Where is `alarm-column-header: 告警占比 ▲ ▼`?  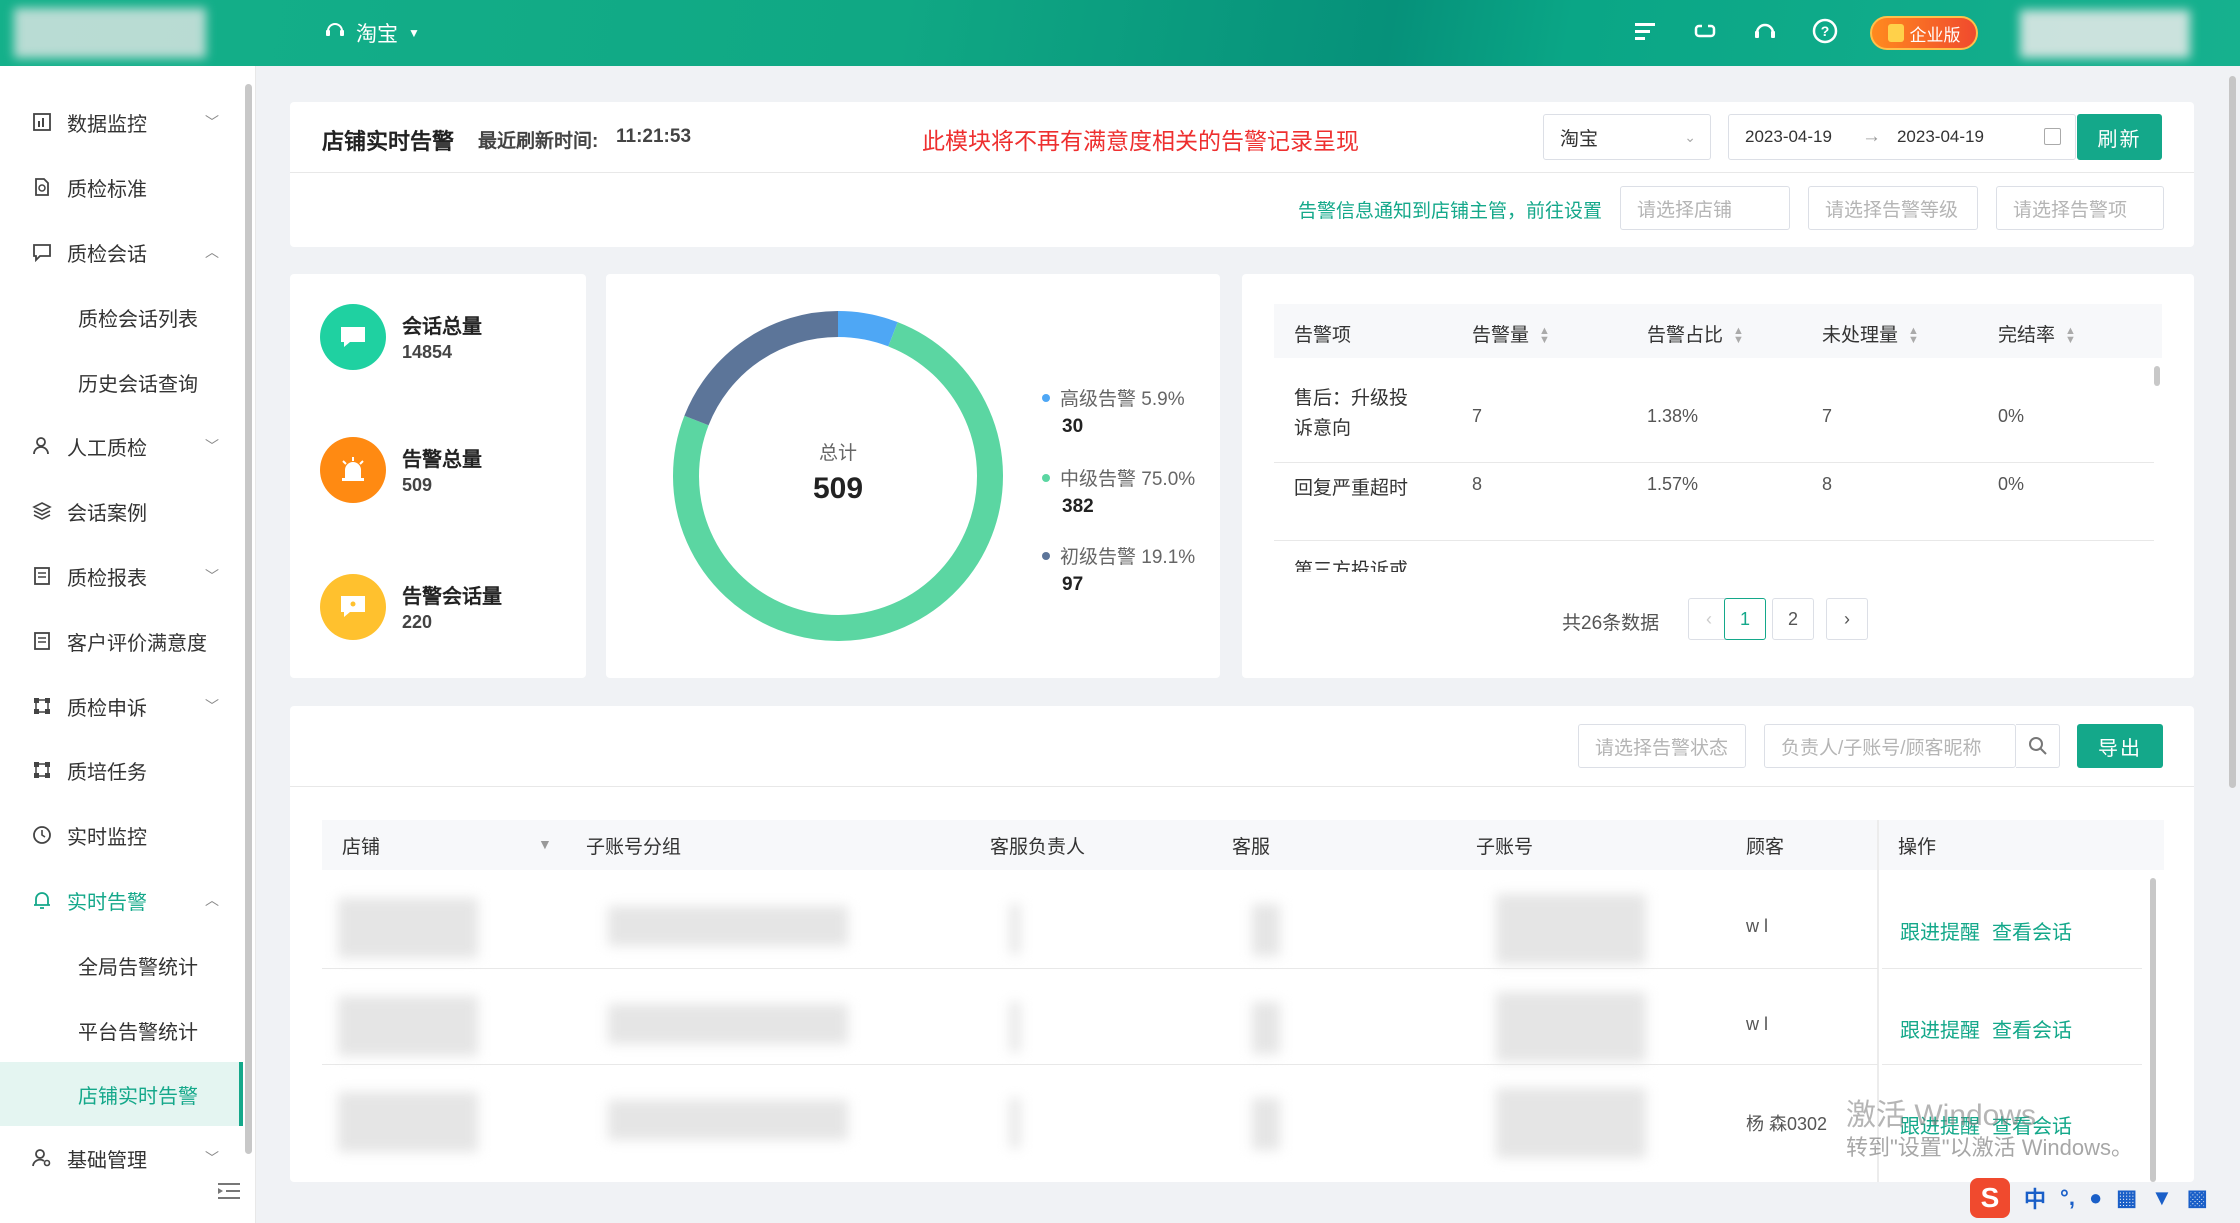 alarm-column-header: 告警占比 ▲ ▼ is located at coordinates (1695, 333).